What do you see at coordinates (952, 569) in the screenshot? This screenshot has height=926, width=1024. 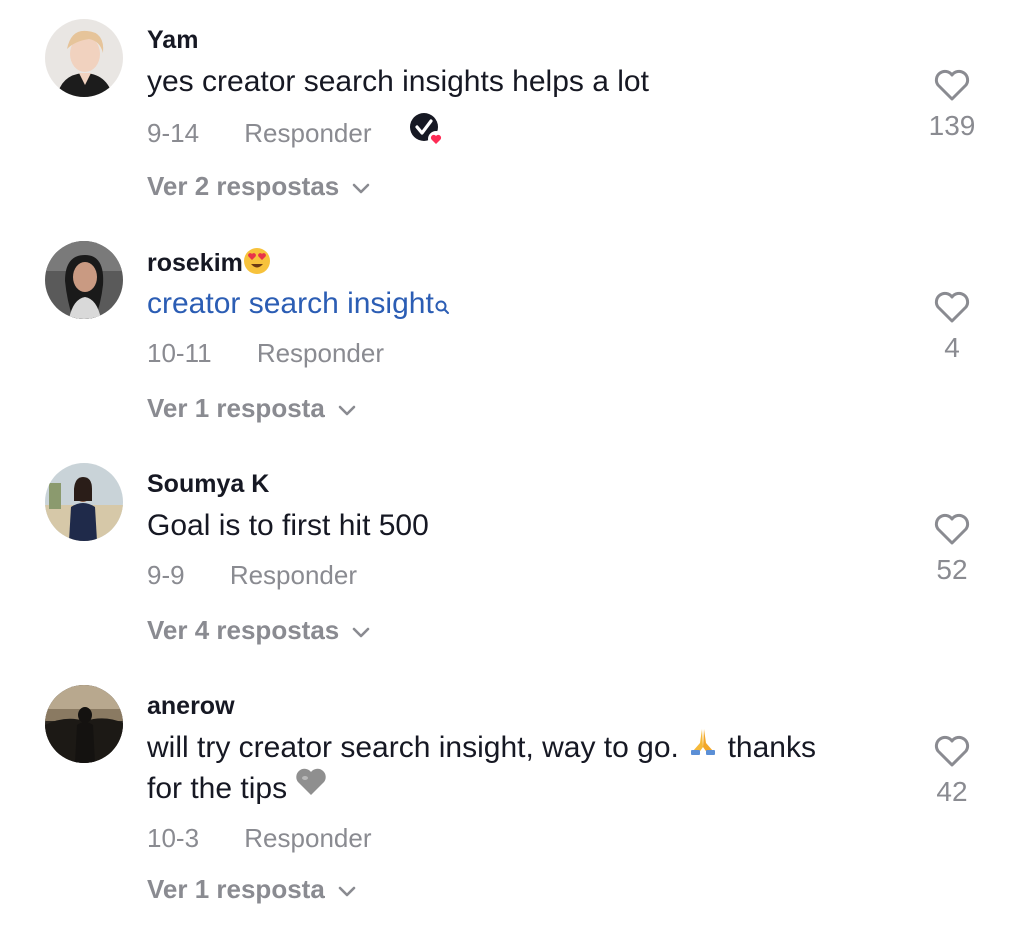 I see `like-count: 52` at bounding box center [952, 569].